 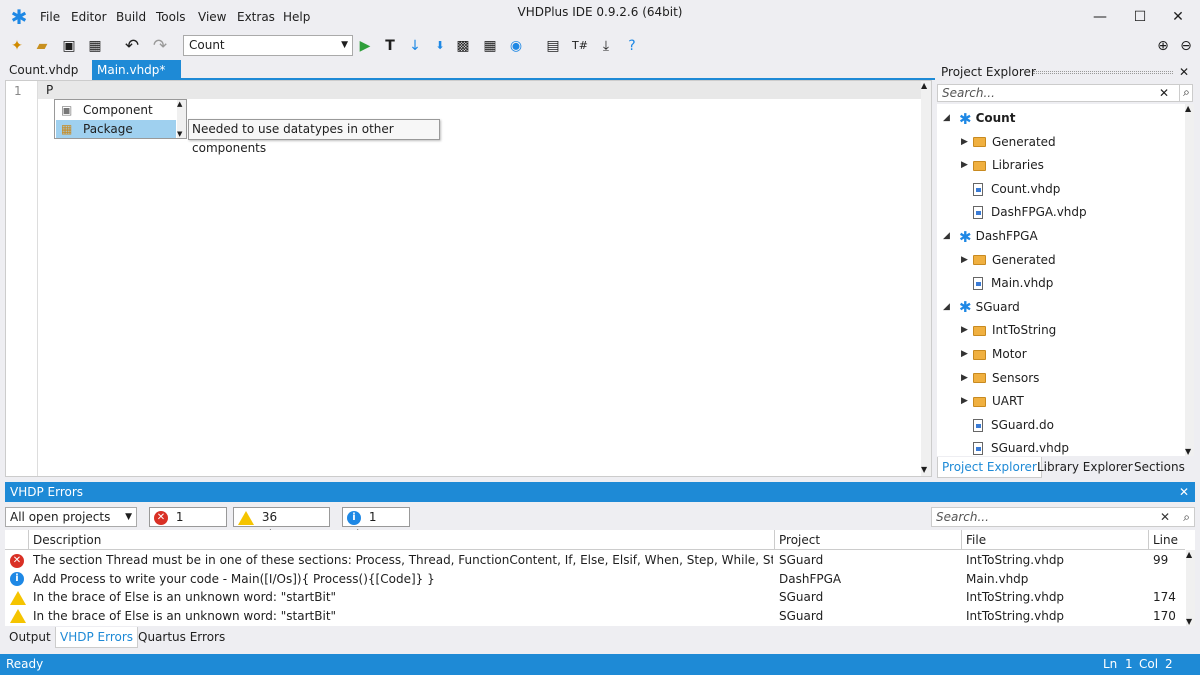 I want to click on project-filter-select: All open projects ▼, so click(x=71, y=517).